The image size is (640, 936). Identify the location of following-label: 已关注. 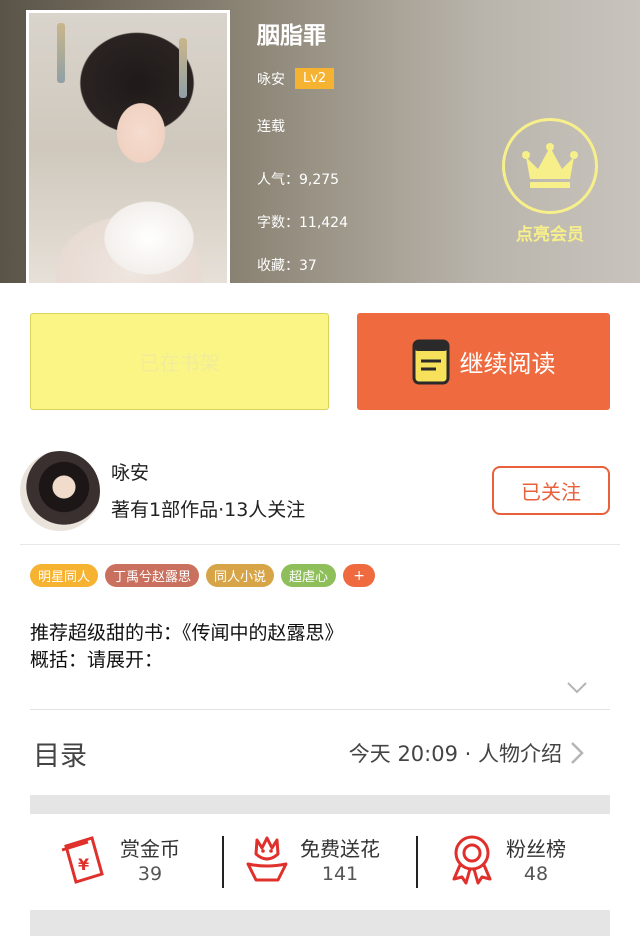
(551, 492).